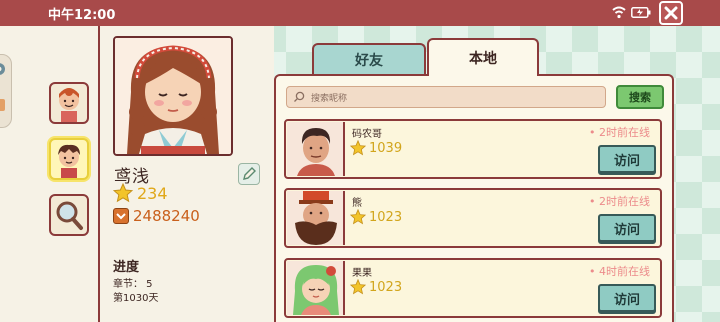 The width and height of the screenshot is (720, 322). What do you see at coordinates (640, 97) in the screenshot?
I see `search-button: 搜索` at bounding box center [640, 97].